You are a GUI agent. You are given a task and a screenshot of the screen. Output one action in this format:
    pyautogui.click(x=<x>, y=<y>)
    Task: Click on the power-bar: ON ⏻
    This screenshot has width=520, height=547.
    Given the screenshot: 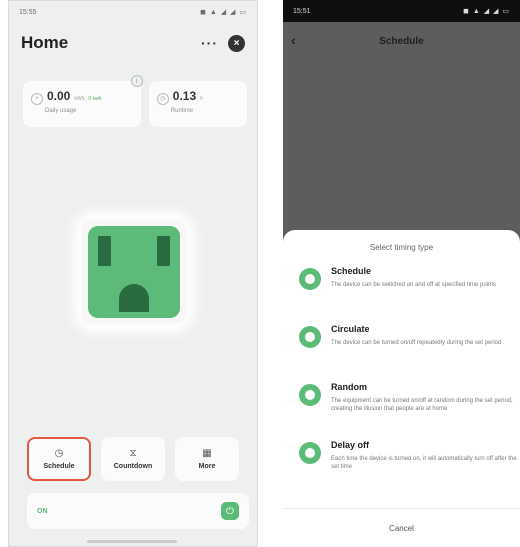 What is the action you would take?
    pyautogui.click(x=138, y=511)
    